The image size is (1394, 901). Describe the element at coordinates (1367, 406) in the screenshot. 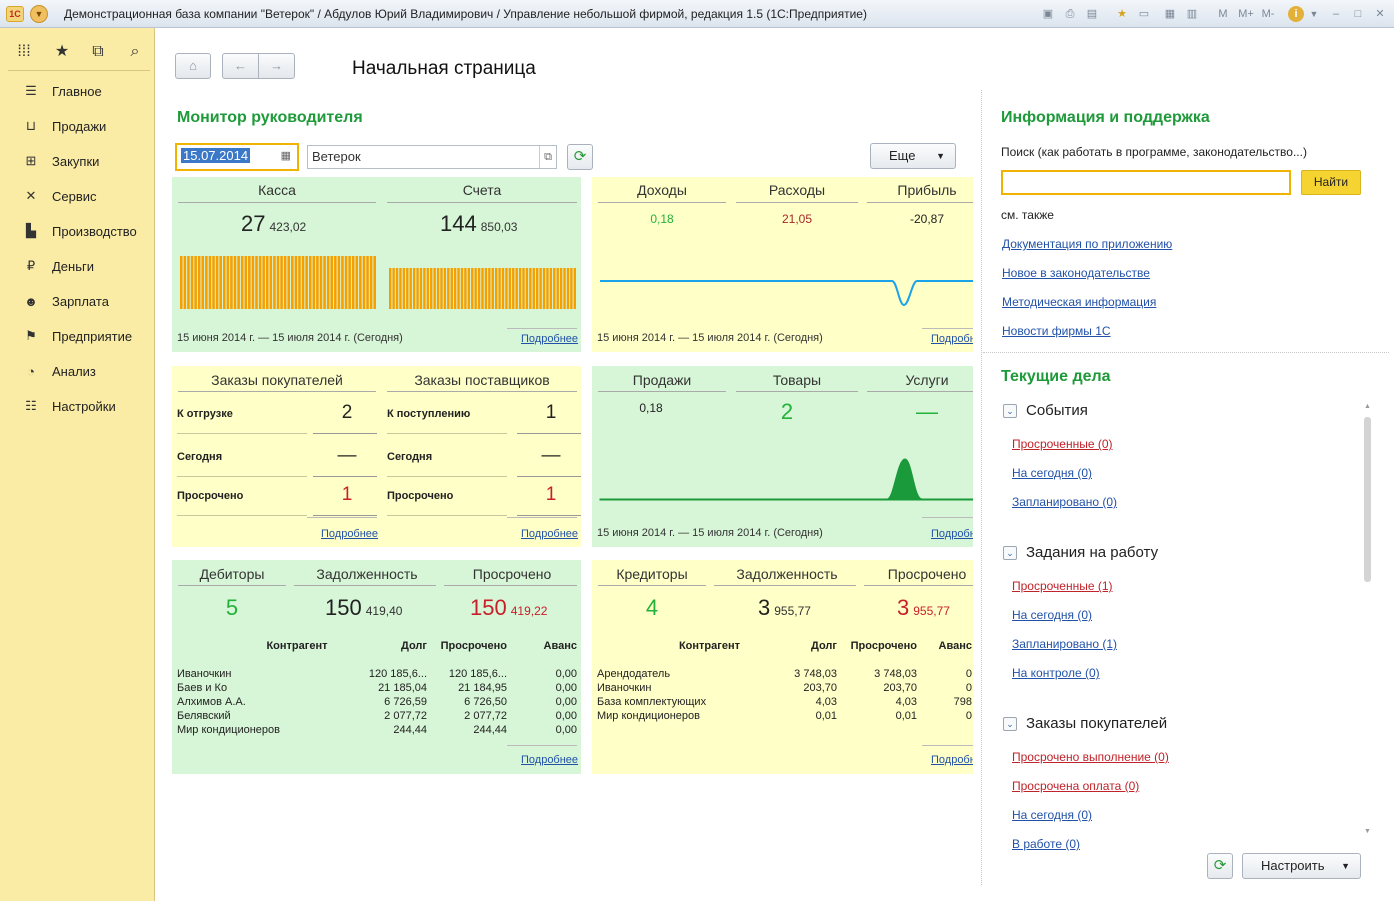

I see `scroll-up-icon: ▲` at that location.